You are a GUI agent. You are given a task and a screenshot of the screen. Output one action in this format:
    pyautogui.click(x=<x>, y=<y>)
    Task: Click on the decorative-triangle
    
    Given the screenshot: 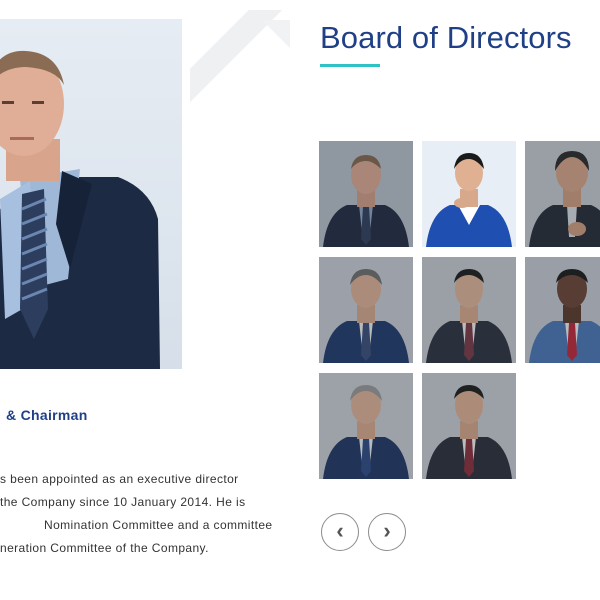 What is the action you would take?
    pyautogui.click(x=276, y=34)
    